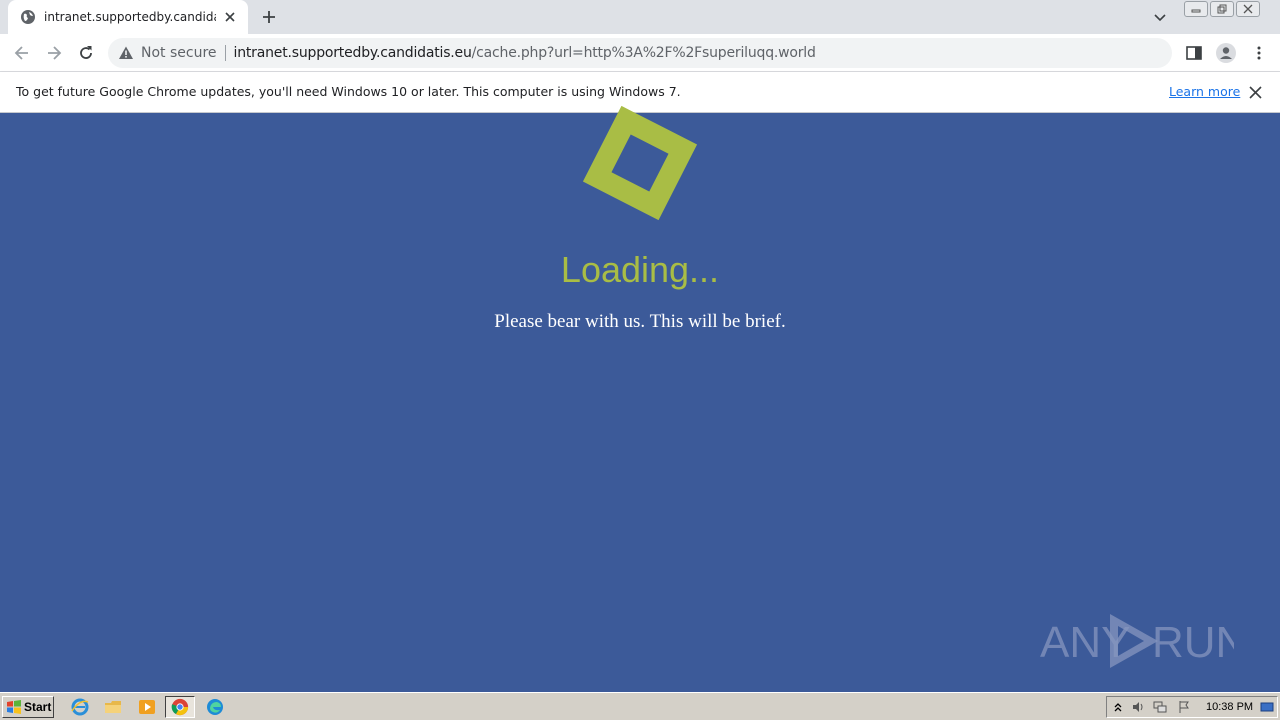 The image size is (1280, 720). What do you see at coordinates (80, 707) in the screenshot?
I see `internet-explorer-icon` at bounding box center [80, 707].